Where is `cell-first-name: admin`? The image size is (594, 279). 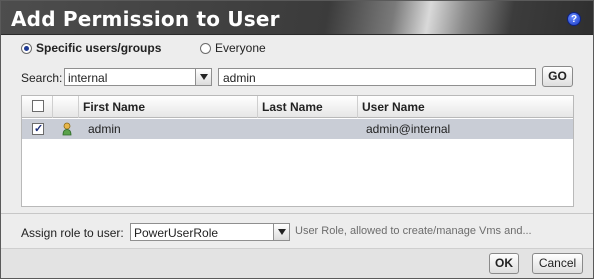
cell-first-name: admin is located at coordinates (104, 129).